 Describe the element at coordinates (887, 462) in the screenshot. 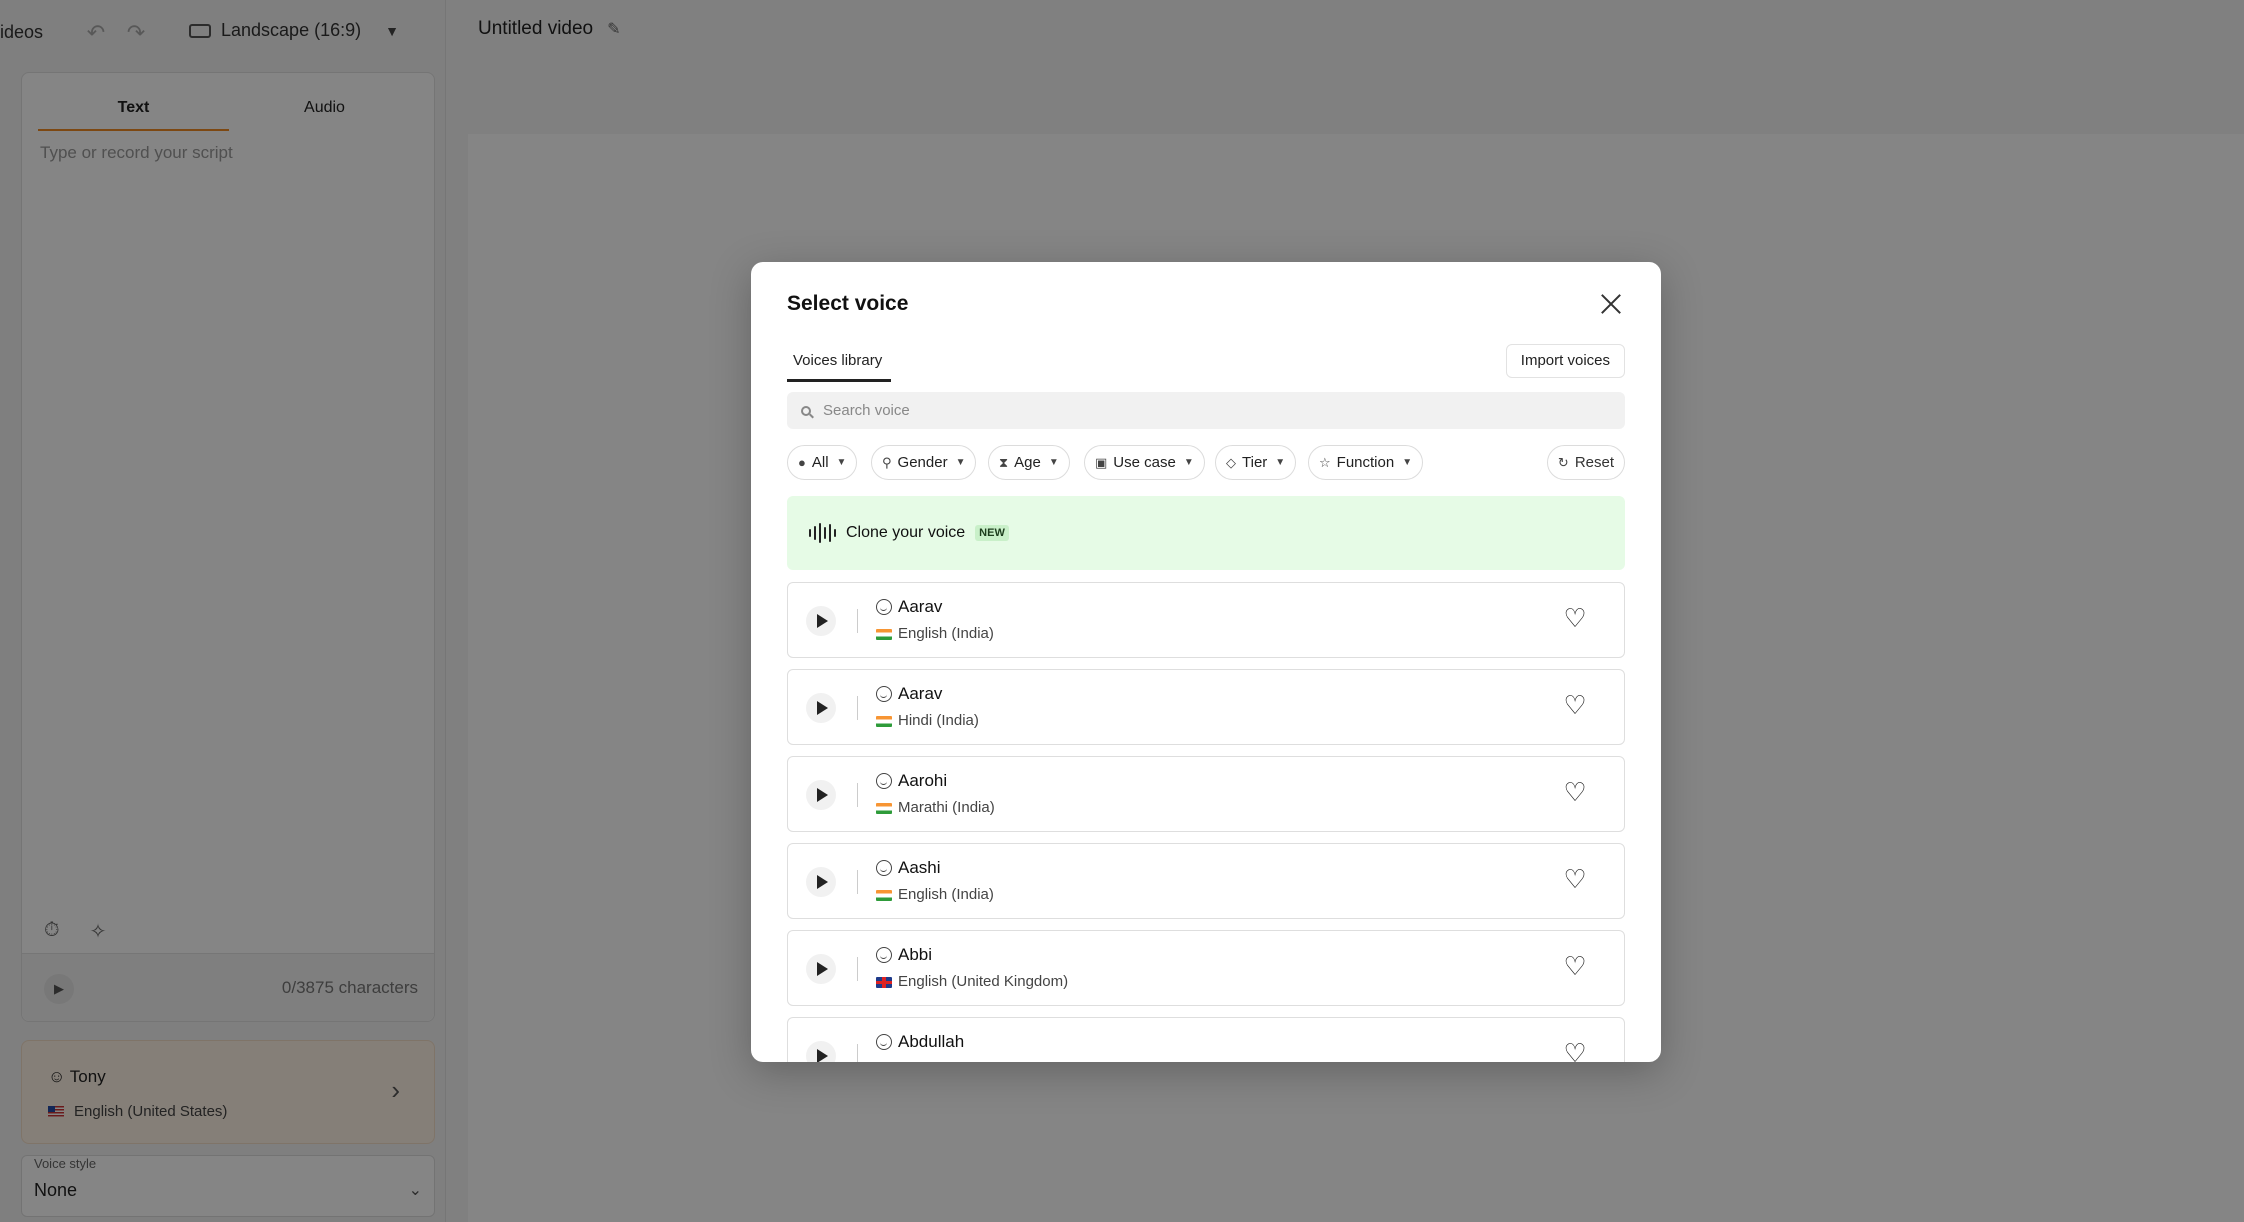

I see `gender-icon: ⚲` at that location.